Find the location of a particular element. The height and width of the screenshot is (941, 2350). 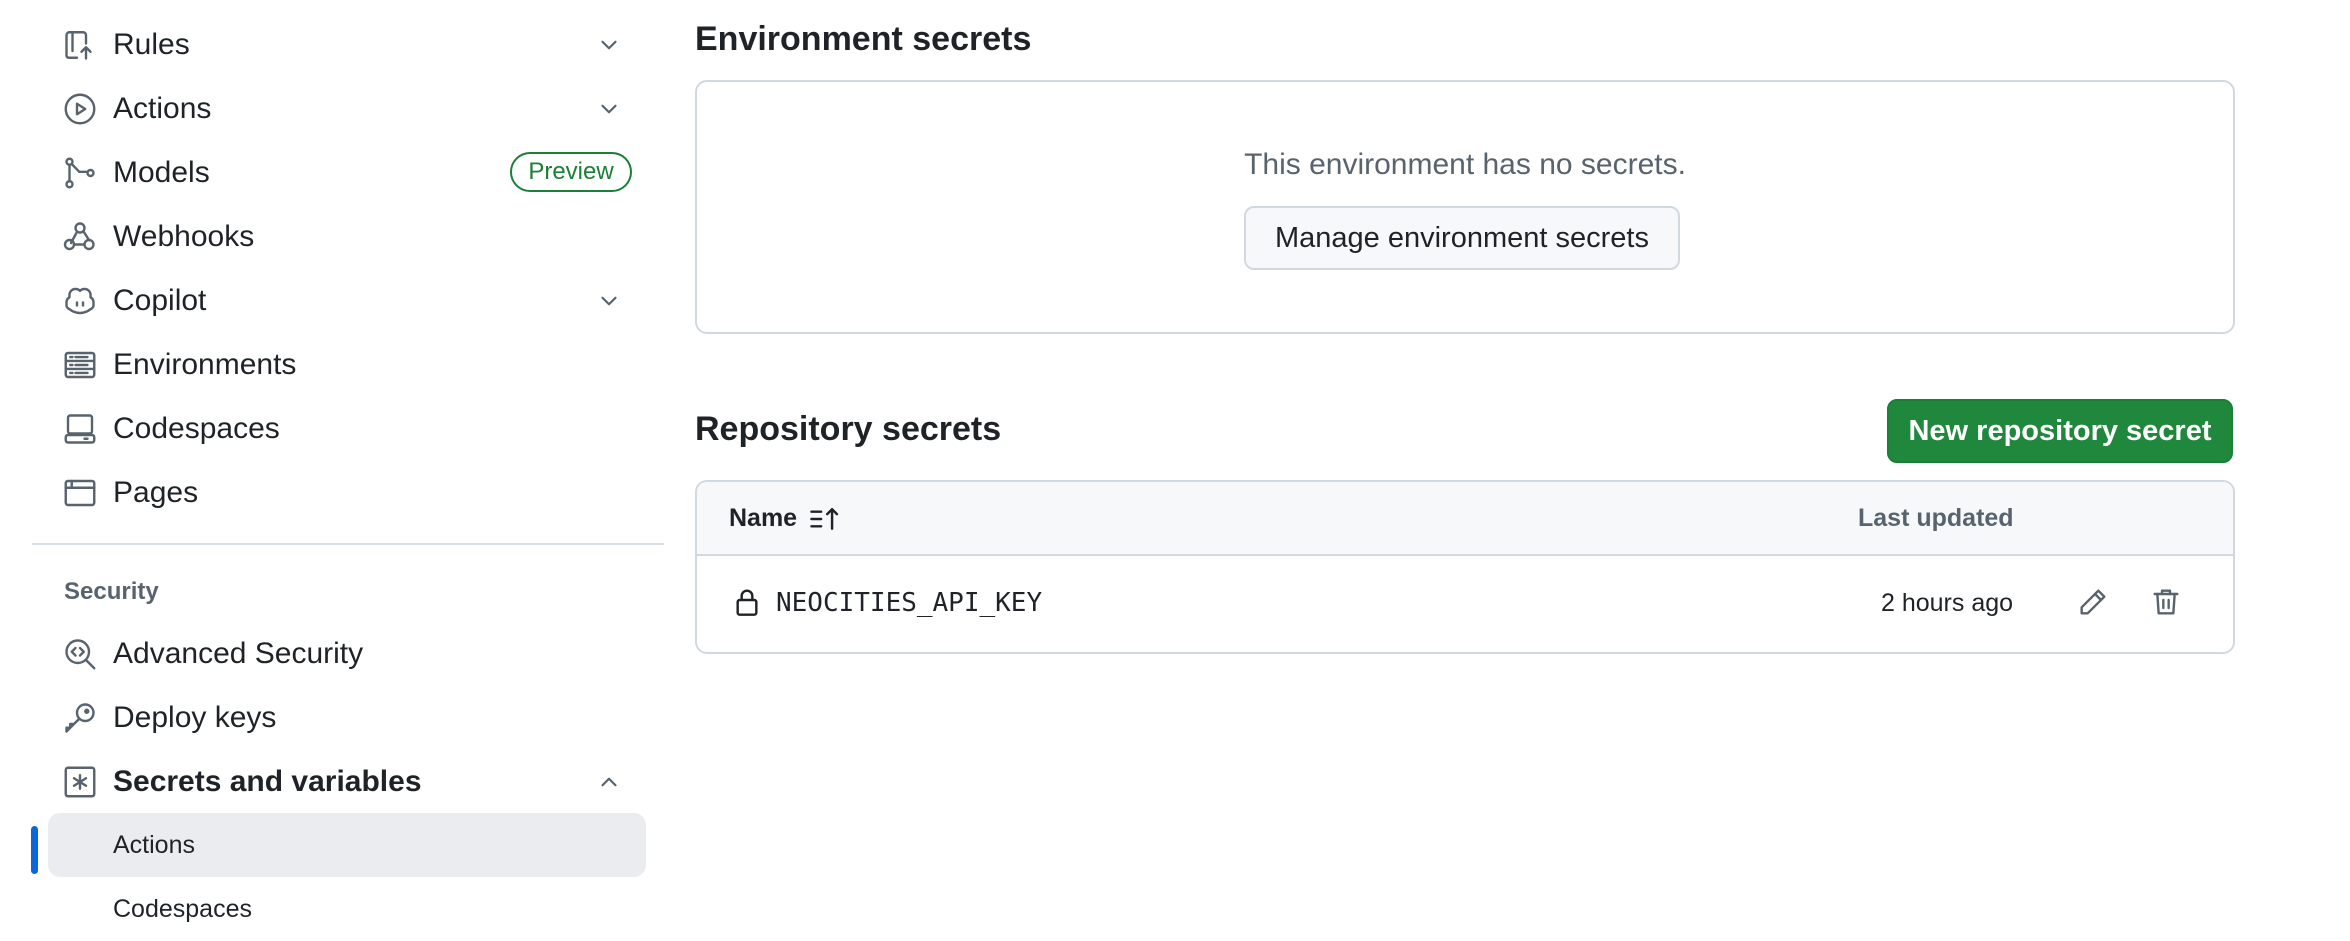

sidebar-item-label: Advanced Security is located at coordinates (238, 653).